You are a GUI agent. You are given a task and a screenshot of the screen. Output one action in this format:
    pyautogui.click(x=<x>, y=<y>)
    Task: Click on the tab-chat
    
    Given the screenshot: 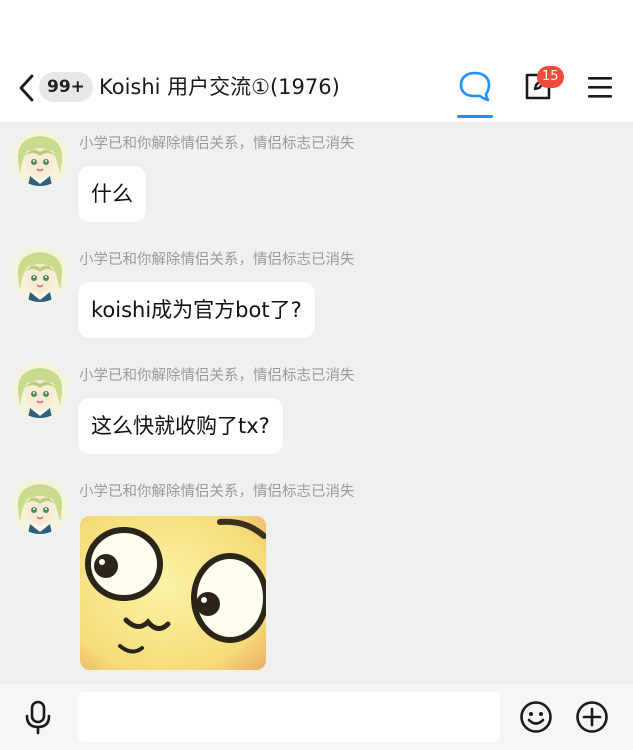 What is the action you would take?
    pyautogui.click(x=475, y=92)
    